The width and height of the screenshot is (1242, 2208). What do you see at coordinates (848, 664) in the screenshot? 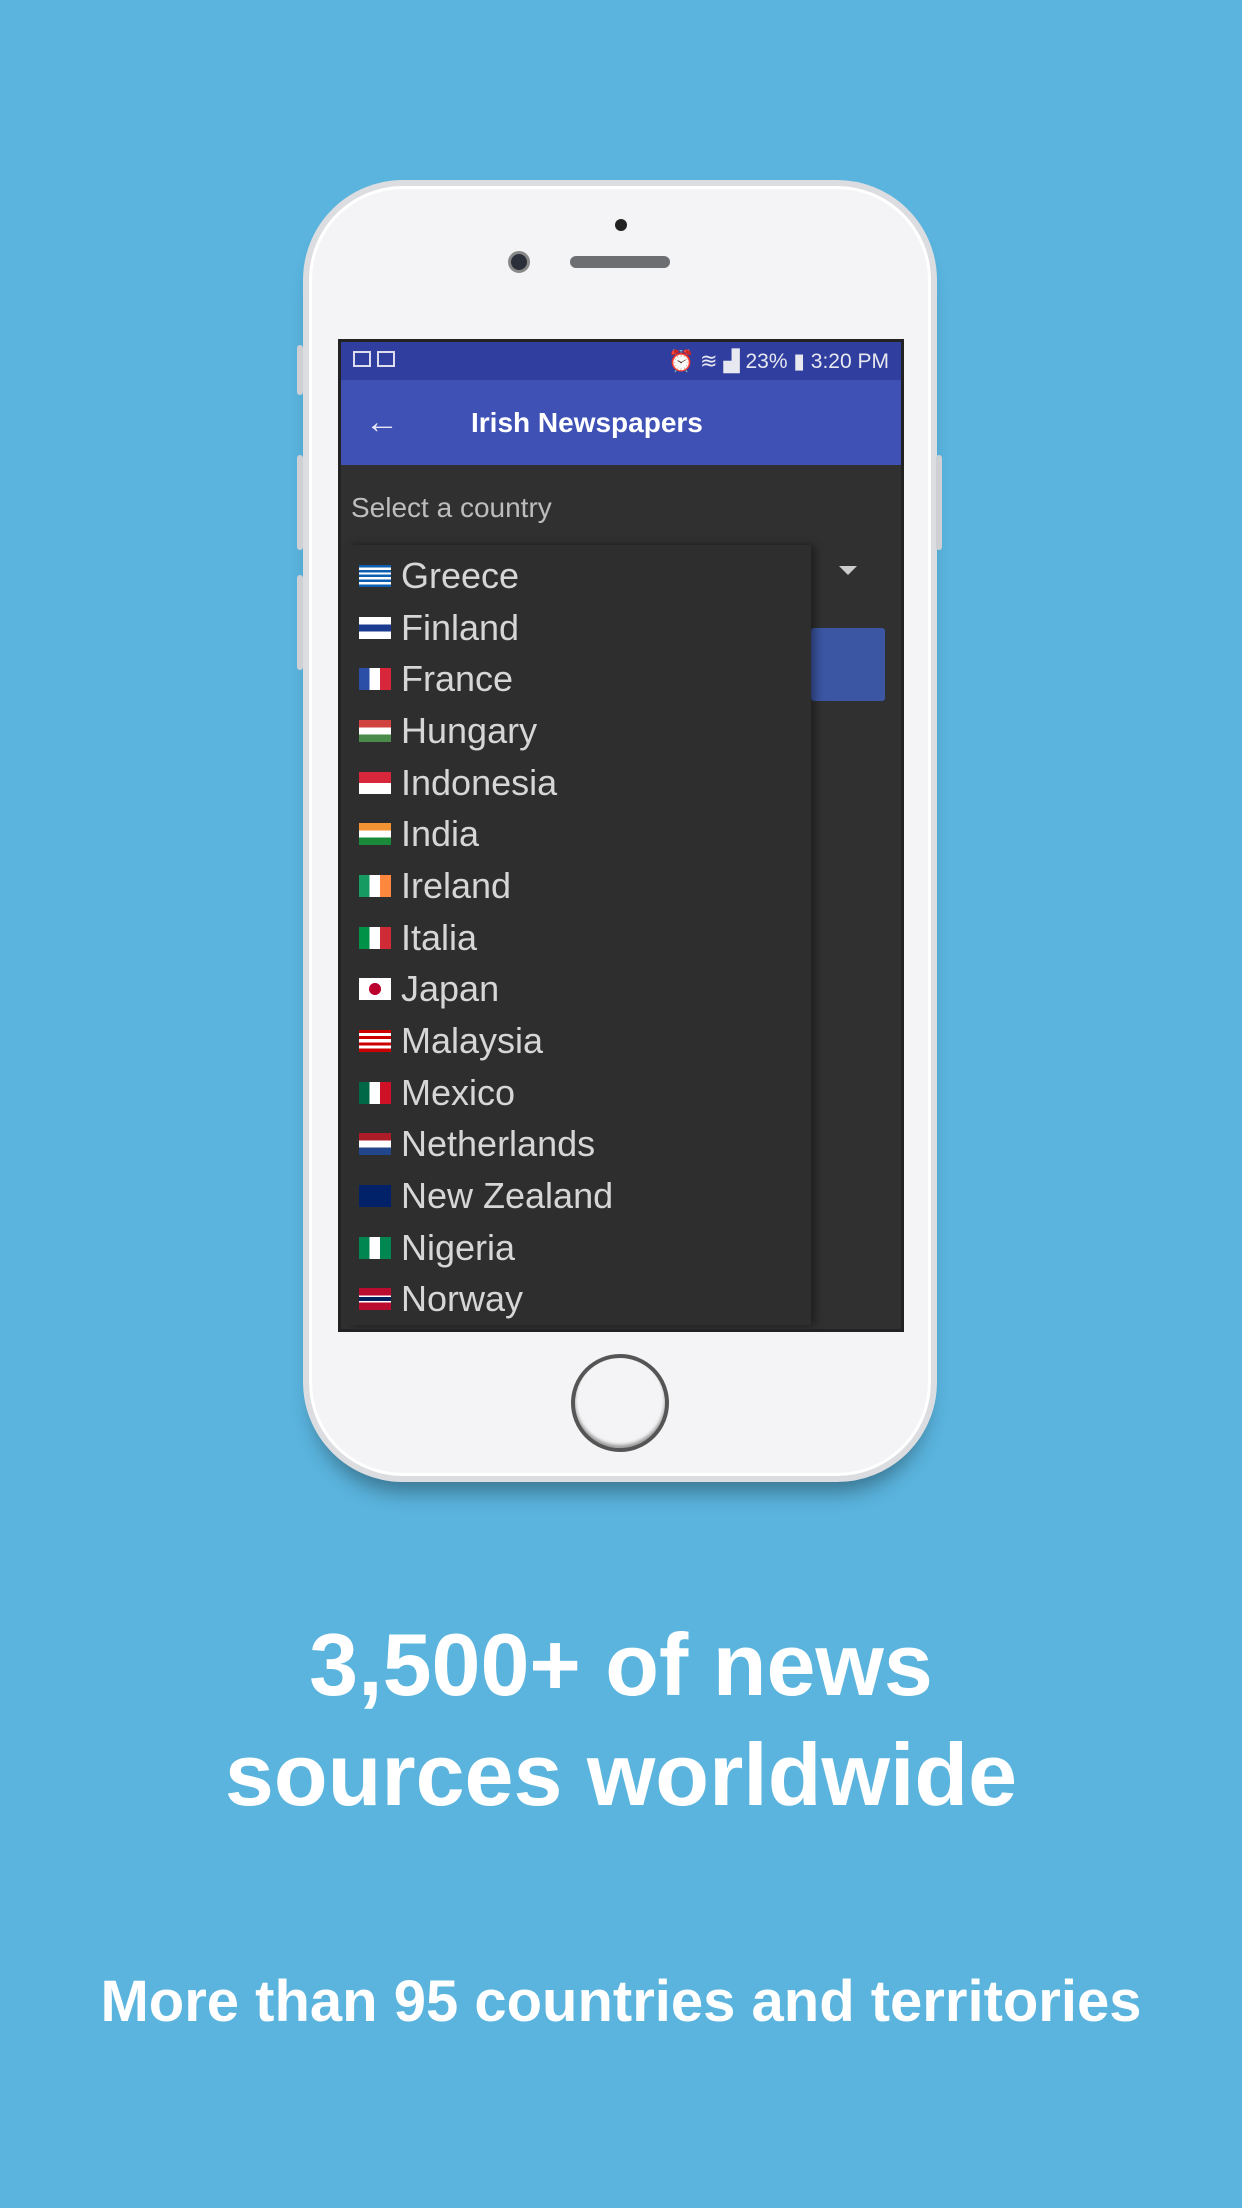
I see `submit-button` at bounding box center [848, 664].